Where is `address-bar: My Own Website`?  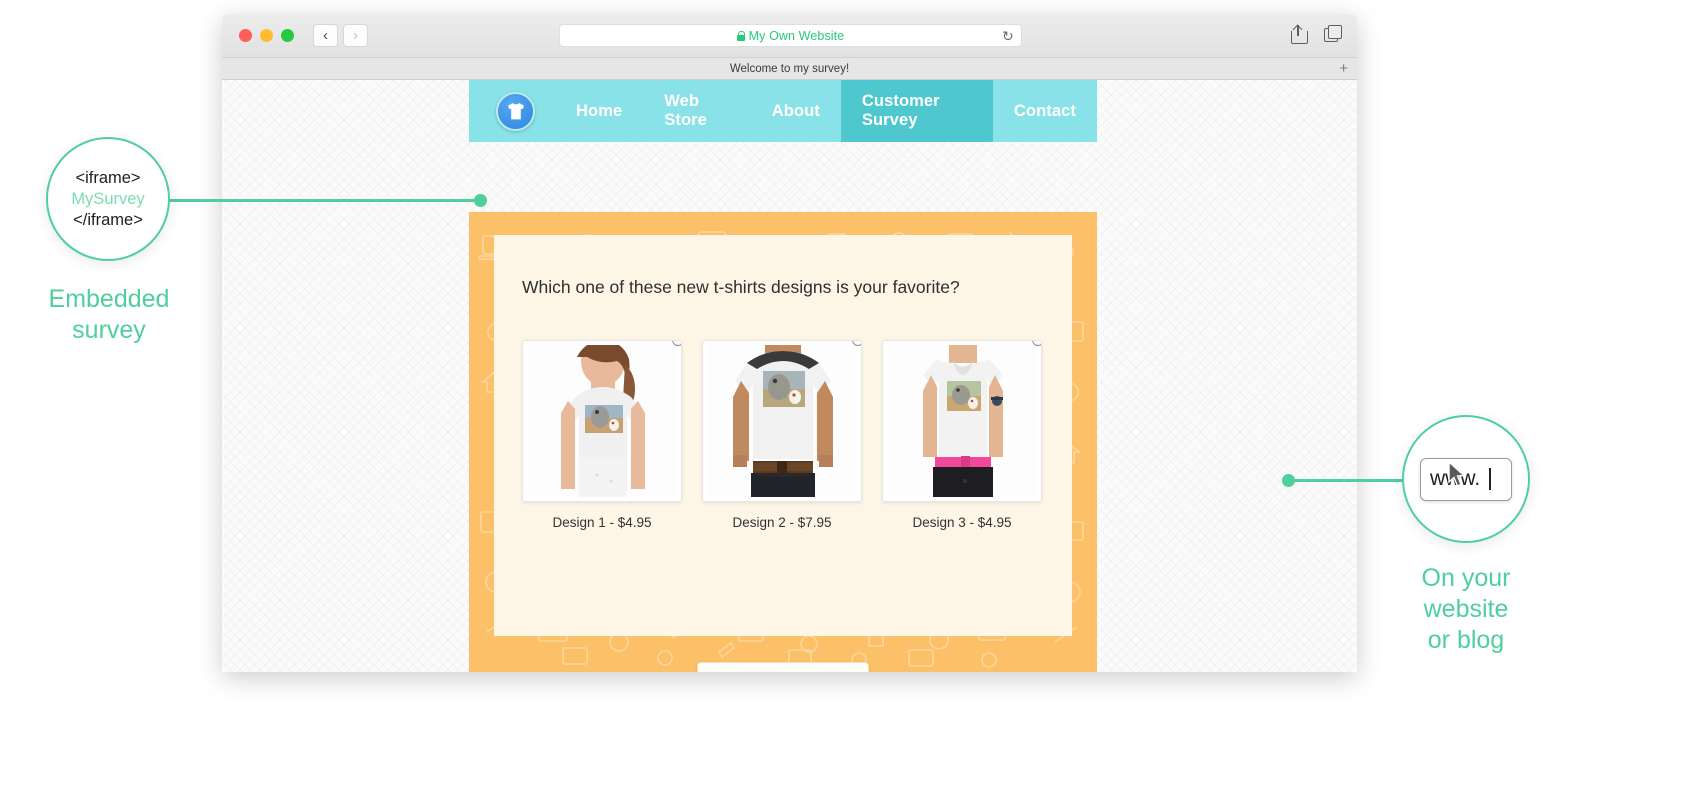 address-bar: My Own Website is located at coordinates (790, 35).